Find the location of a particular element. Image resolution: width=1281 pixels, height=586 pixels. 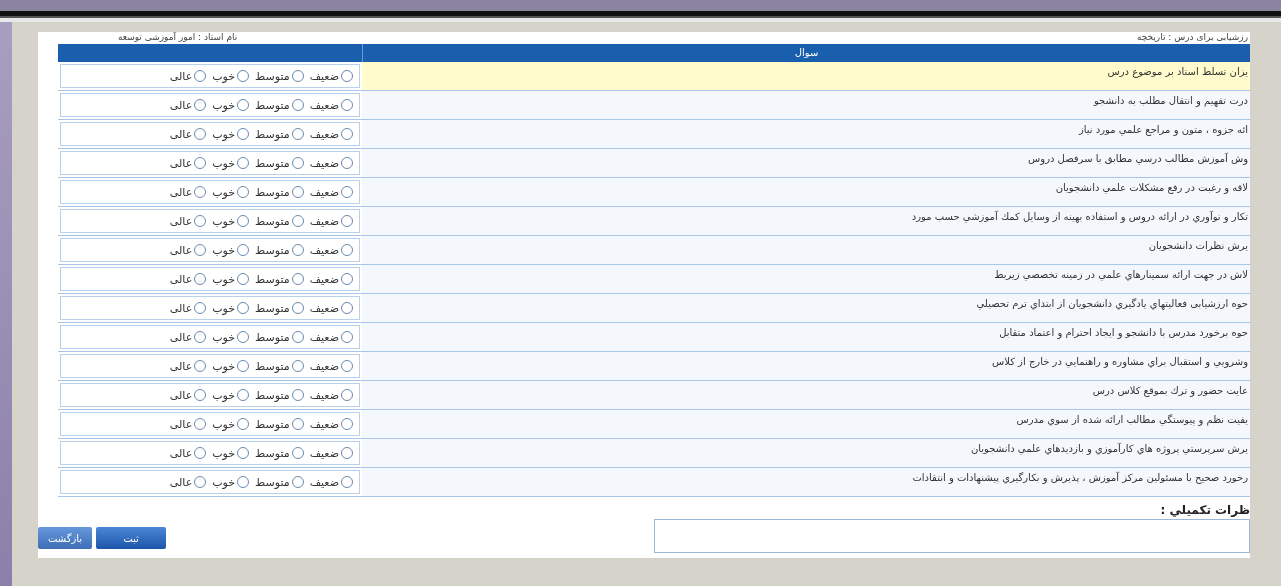

question-cell: وش آموزش مطالب درسي مطابق با سرفصل دروس is located at coordinates (806, 163).